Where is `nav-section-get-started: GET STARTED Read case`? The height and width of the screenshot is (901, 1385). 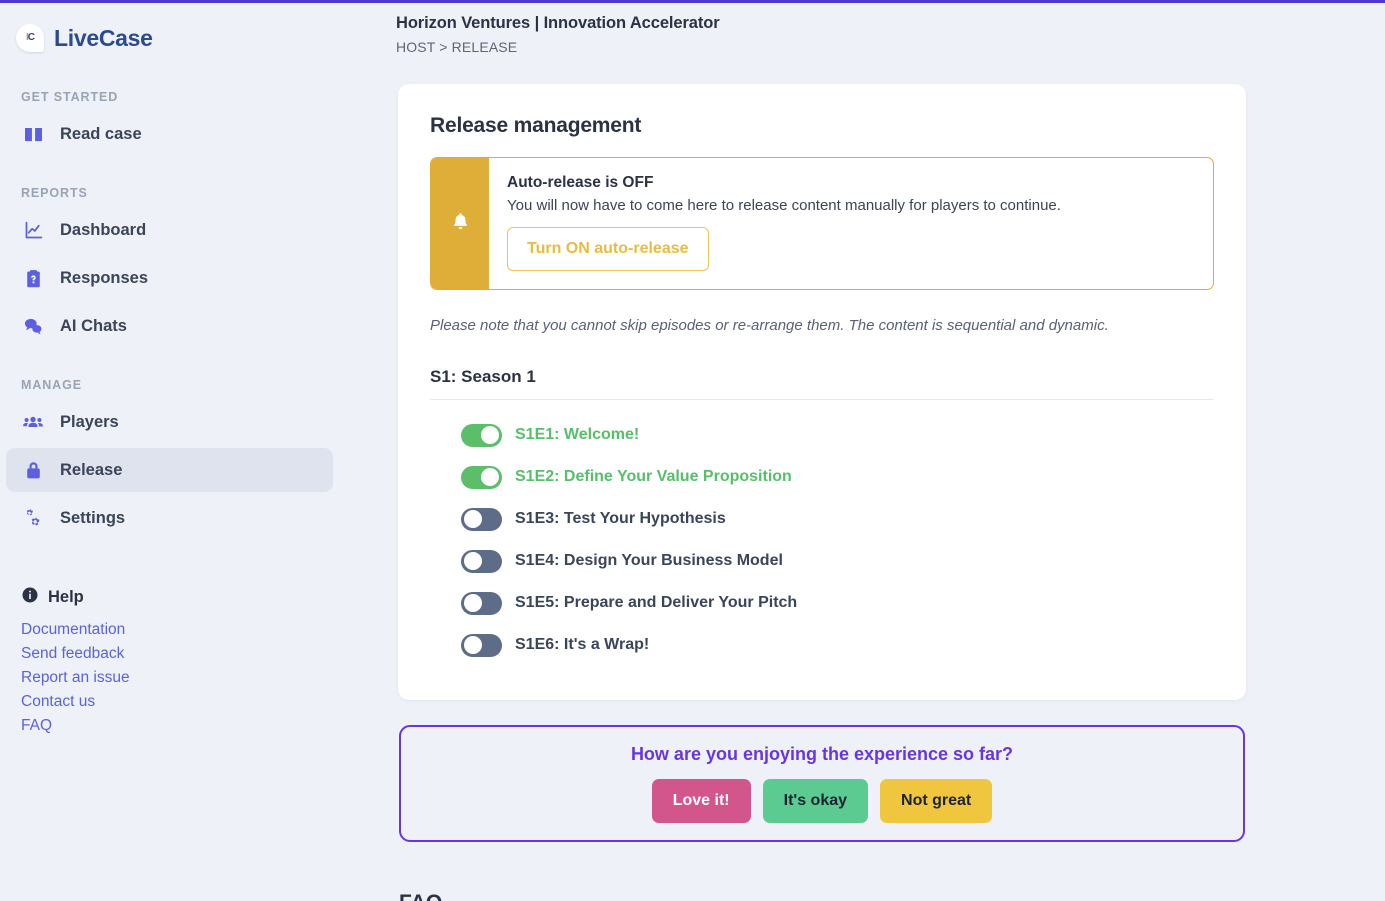
nav-section-get-started: GET STARTED Read case is located at coordinates (180, 123).